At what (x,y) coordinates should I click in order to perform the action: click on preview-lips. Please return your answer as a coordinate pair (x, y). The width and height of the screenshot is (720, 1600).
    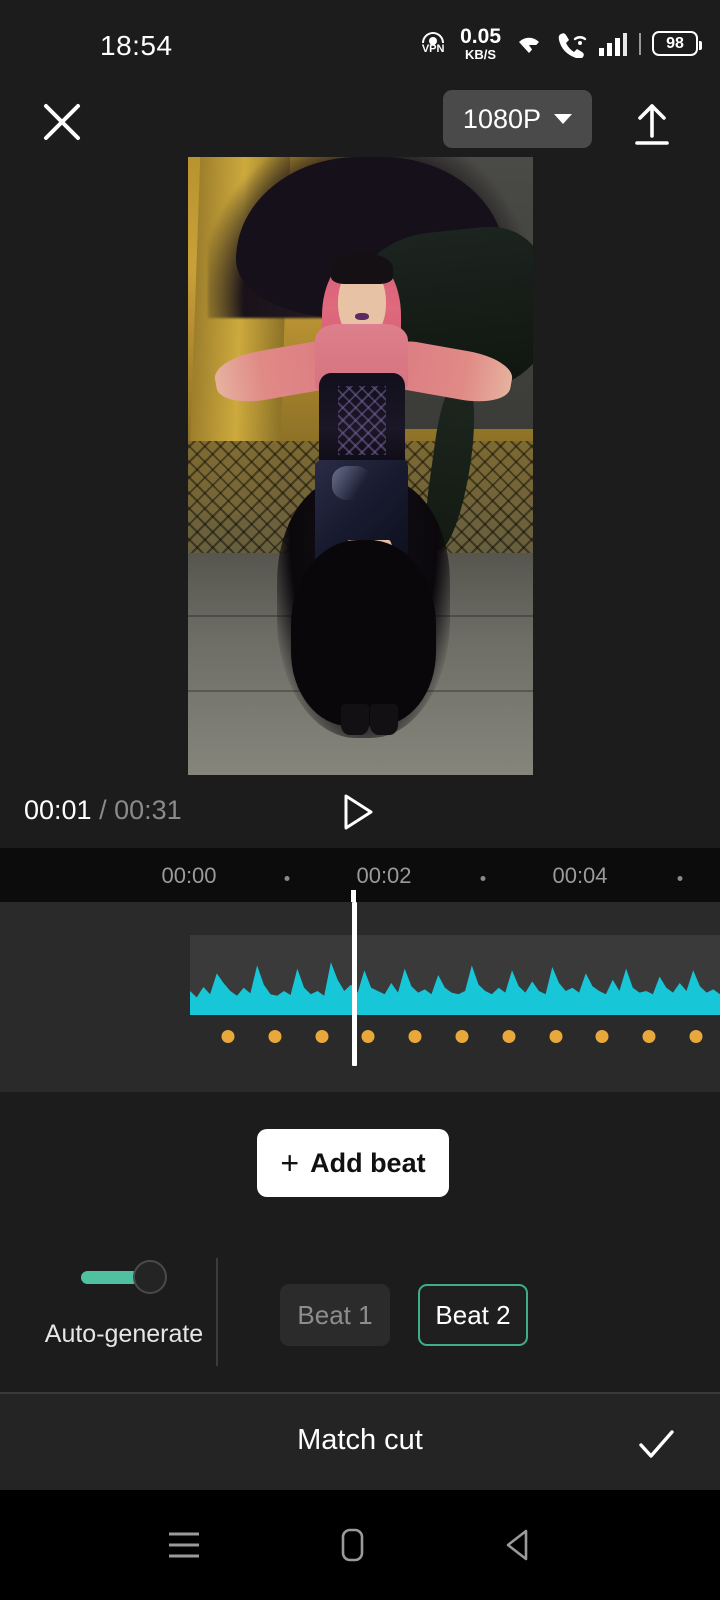
    Looking at the image, I should click on (361, 316).